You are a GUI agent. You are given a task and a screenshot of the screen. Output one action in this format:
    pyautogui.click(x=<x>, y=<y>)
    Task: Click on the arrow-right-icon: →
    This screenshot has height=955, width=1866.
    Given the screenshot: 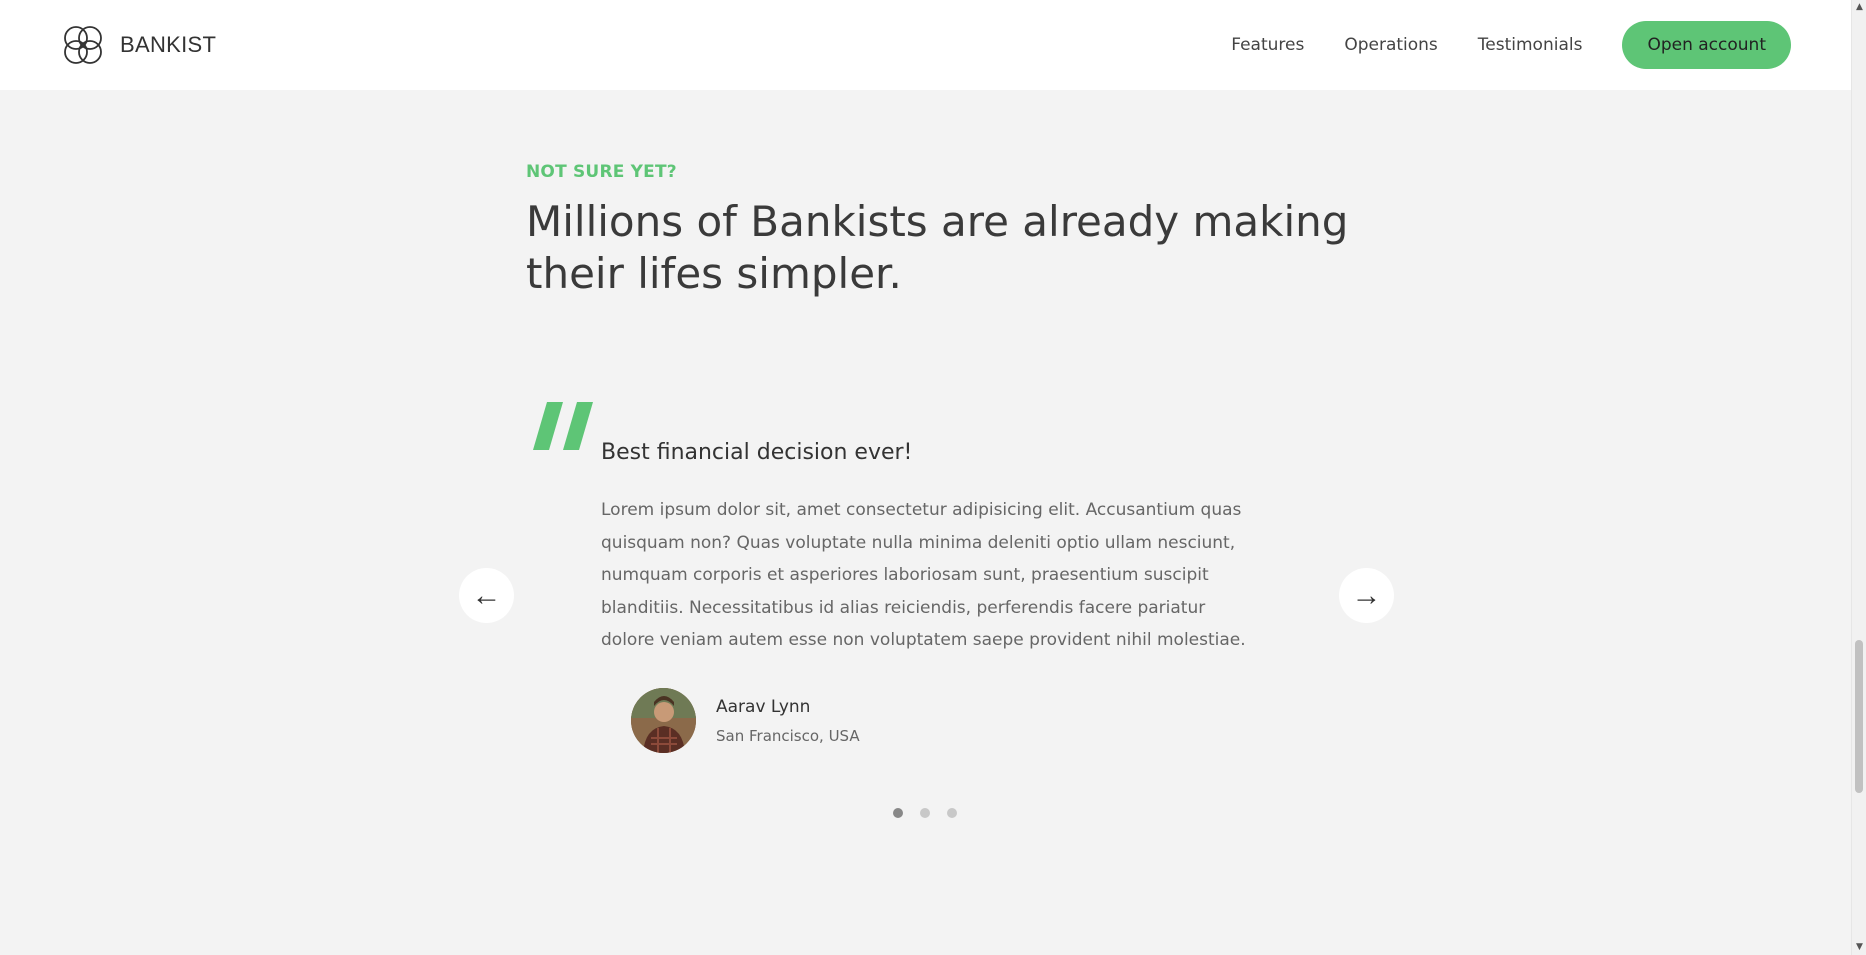 What is the action you would take?
    pyautogui.click(x=1366, y=595)
    